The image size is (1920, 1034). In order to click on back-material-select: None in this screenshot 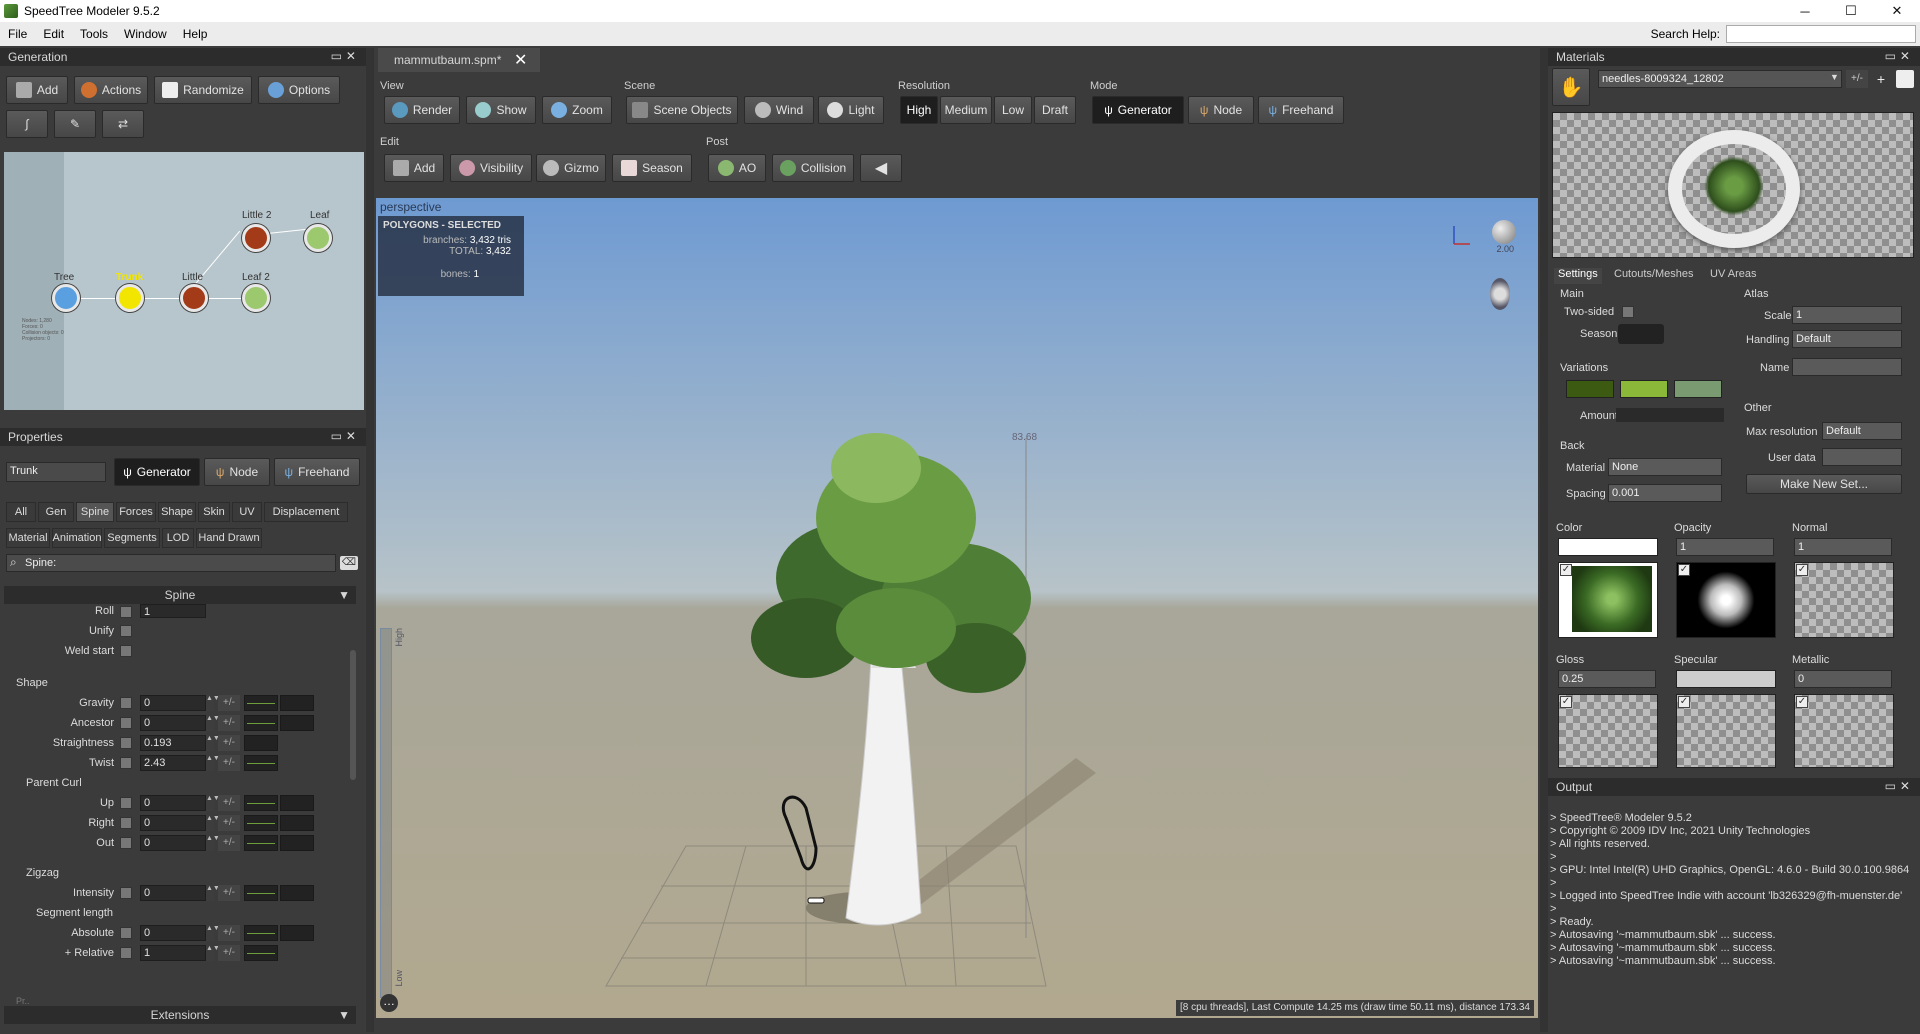, I will do `click(1665, 467)`.